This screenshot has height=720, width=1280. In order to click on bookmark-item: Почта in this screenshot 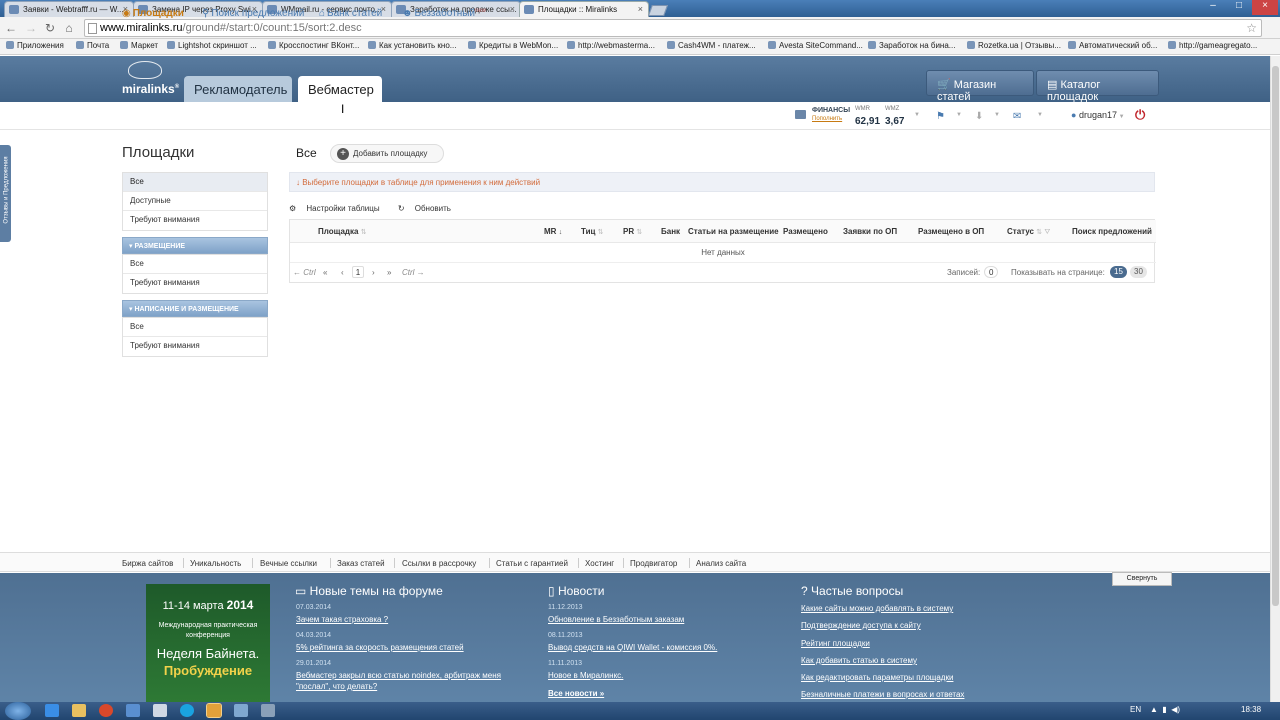, I will do `click(92, 45)`.